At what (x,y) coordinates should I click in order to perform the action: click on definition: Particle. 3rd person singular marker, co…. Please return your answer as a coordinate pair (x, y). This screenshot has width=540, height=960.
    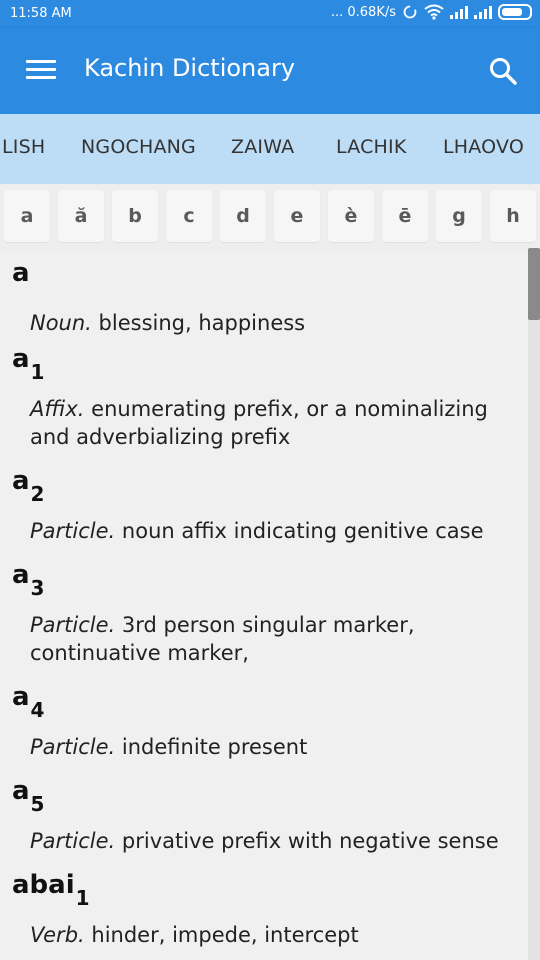
    Looking at the image, I should click on (222, 639).